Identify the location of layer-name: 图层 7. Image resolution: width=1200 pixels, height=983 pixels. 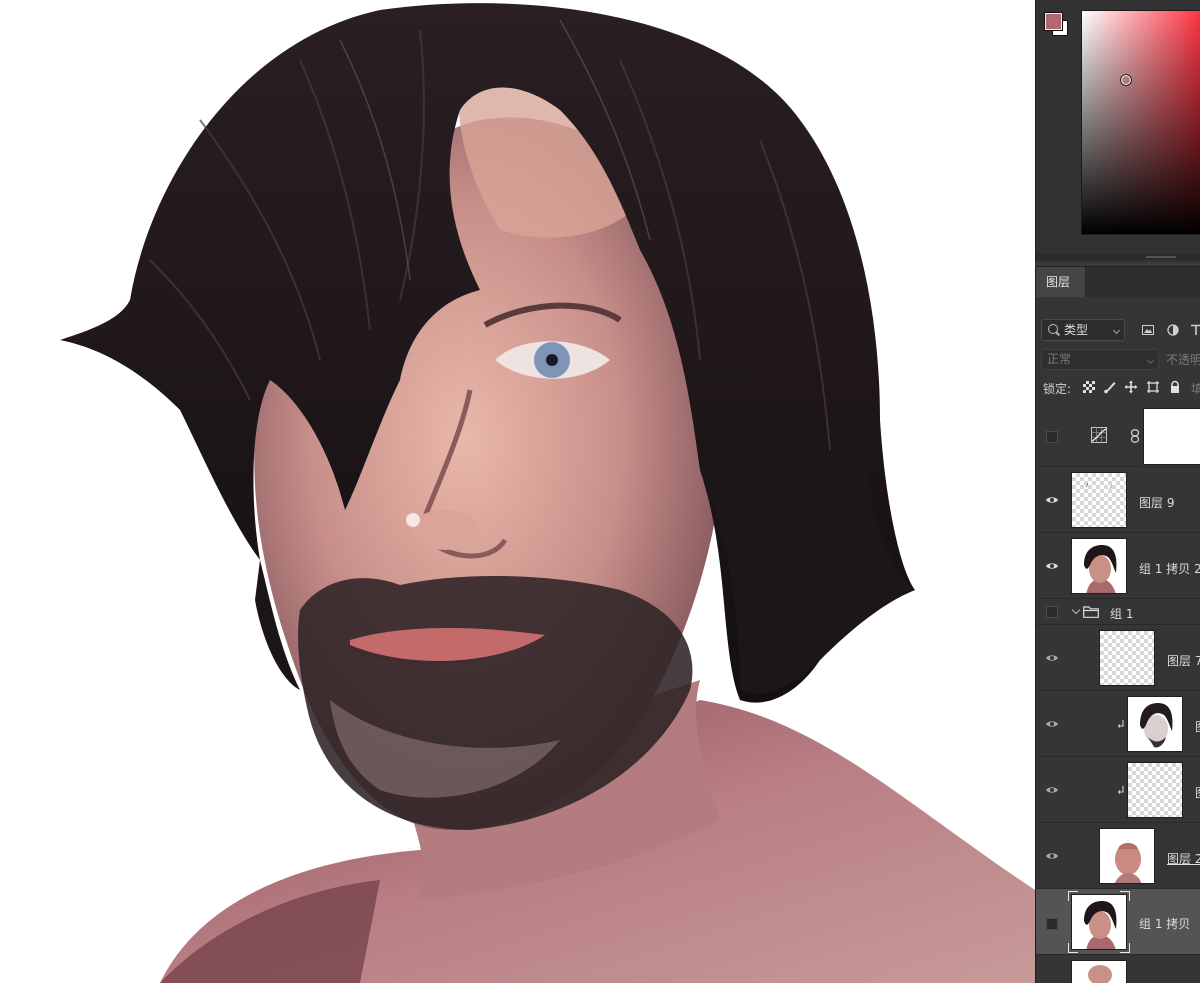
(1183, 660).